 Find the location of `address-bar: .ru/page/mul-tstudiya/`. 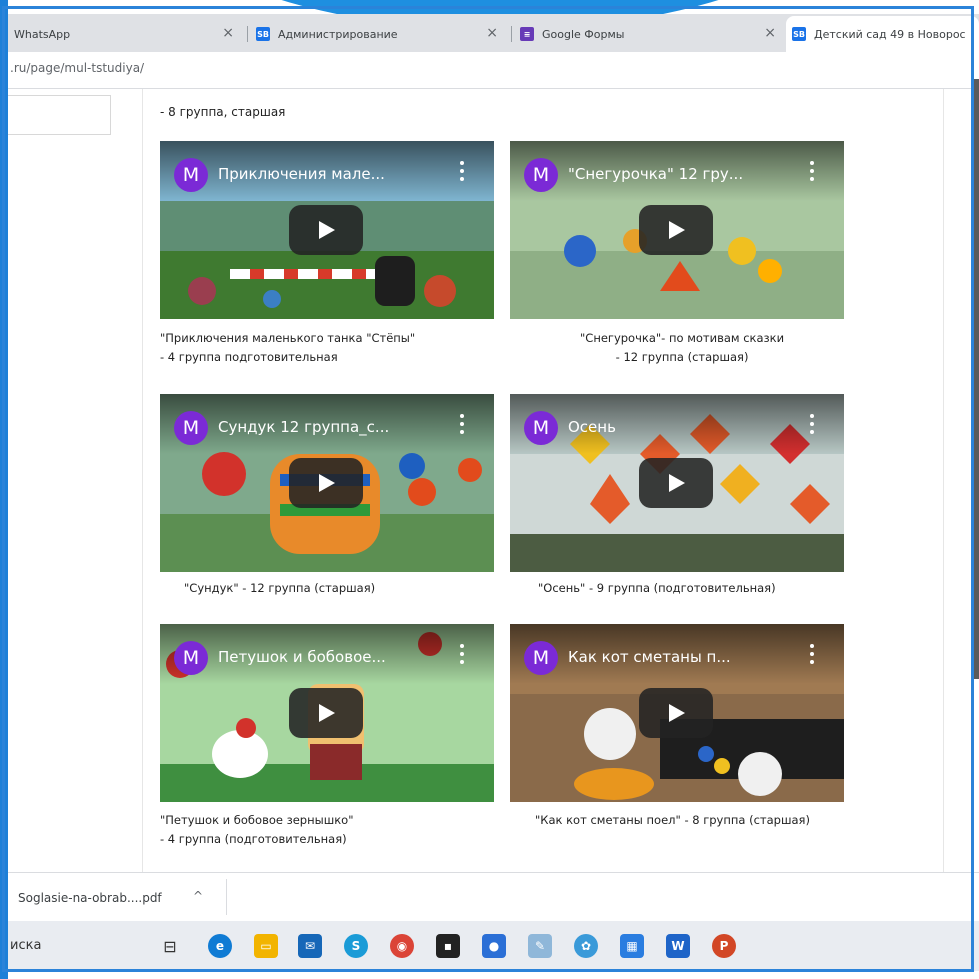

address-bar: .ru/page/mul-tstudiya/ is located at coordinates (493, 70).